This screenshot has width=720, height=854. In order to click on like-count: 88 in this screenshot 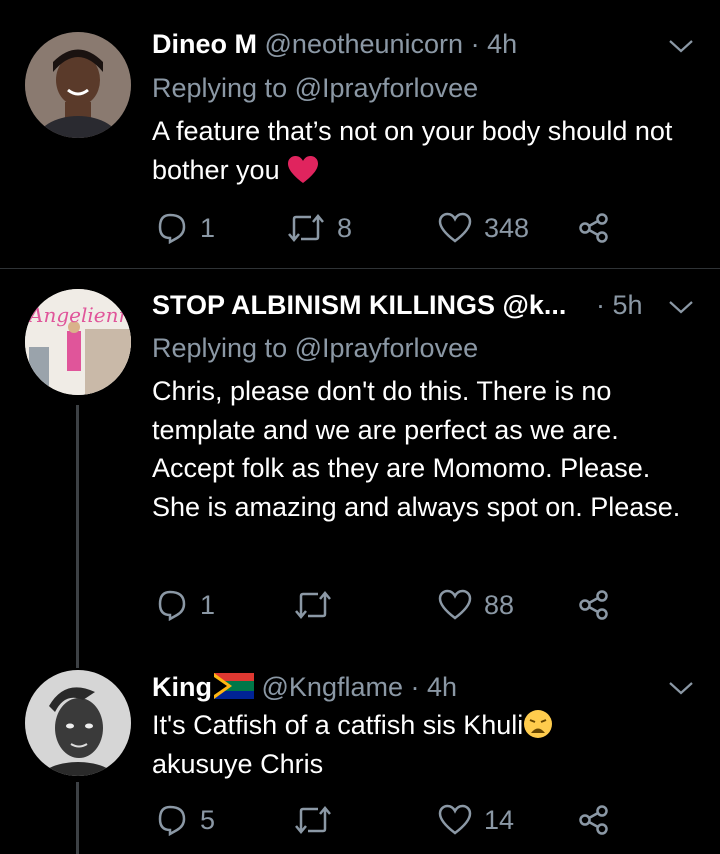, I will do `click(499, 604)`.